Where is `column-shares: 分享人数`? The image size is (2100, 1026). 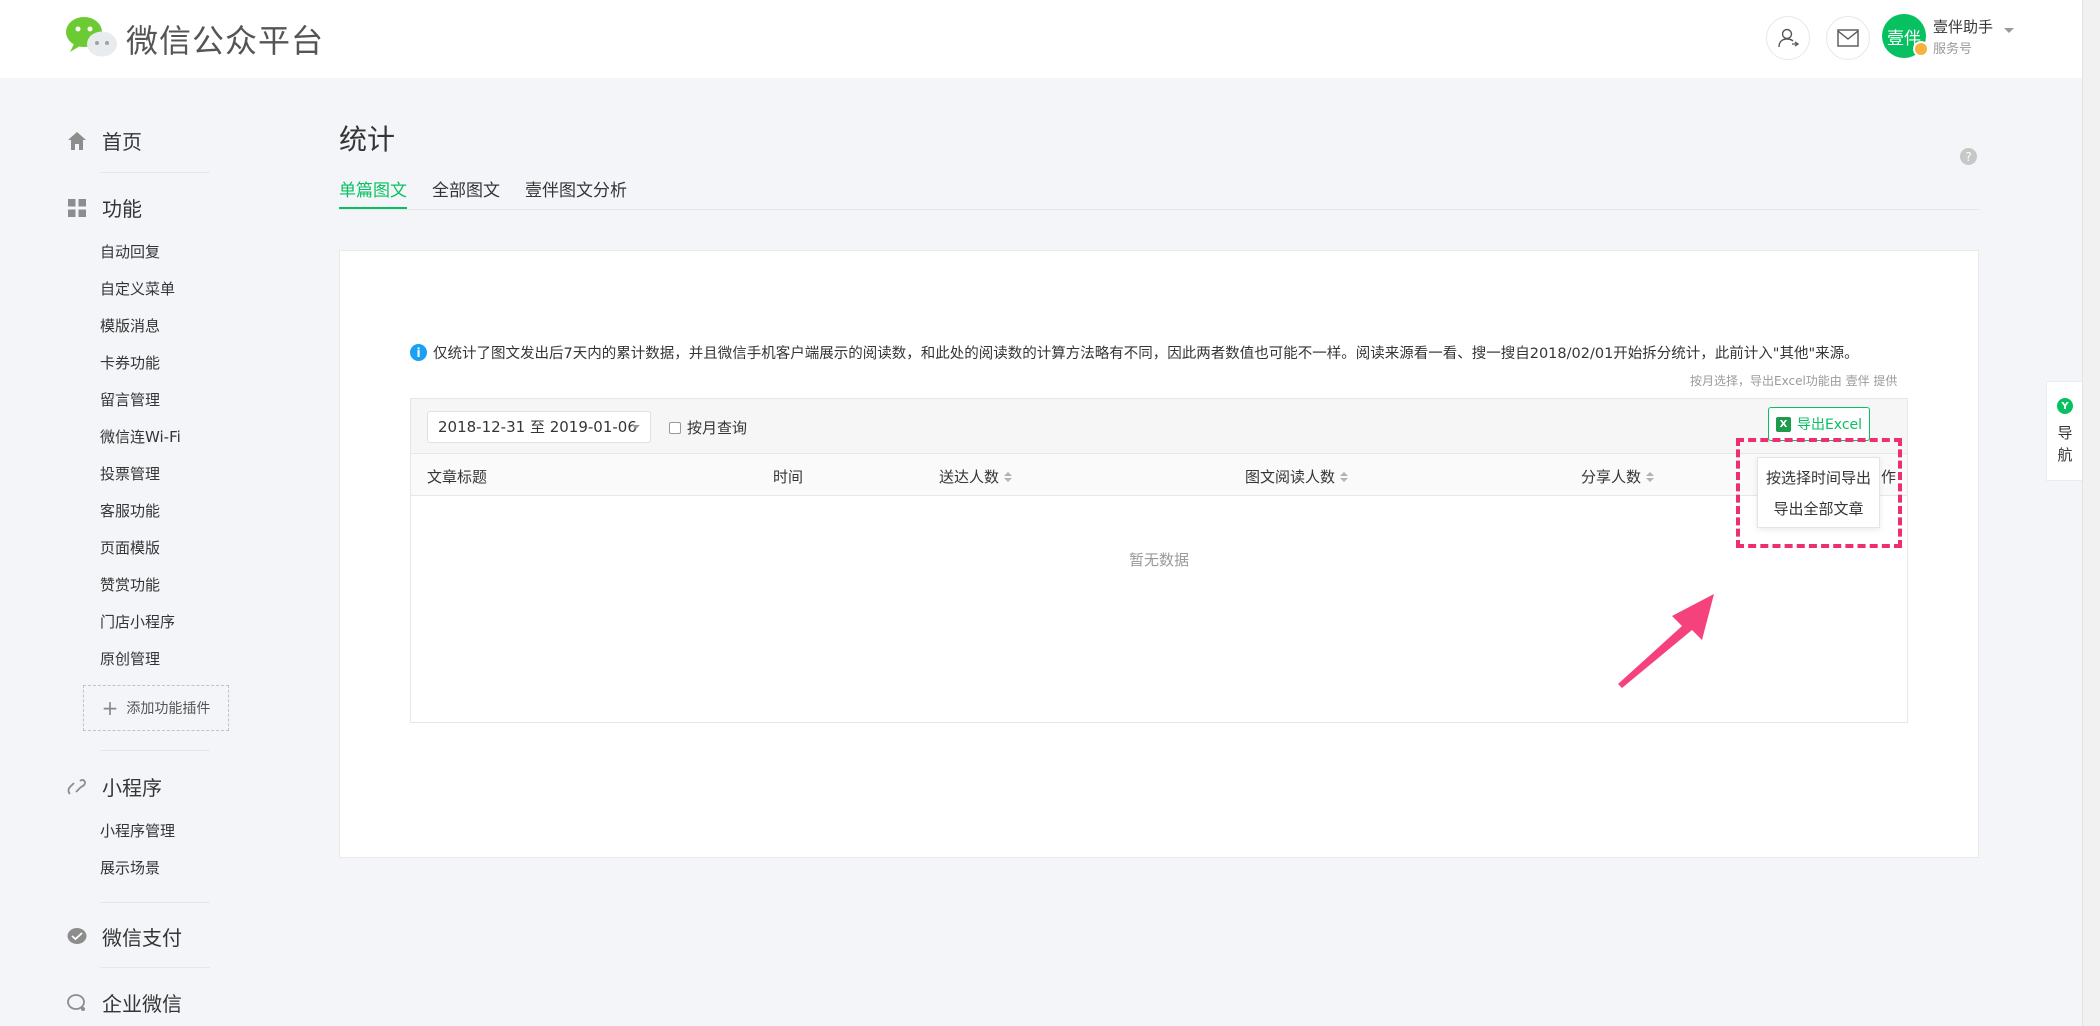 column-shares: 分享人数 is located at coordinates (1618, 476).